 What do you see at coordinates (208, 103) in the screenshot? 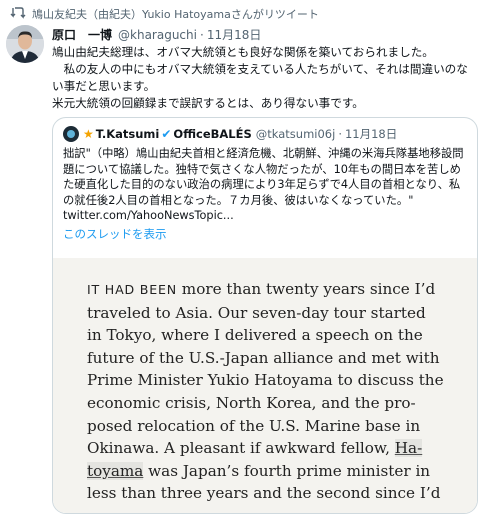
I see `tweet-line: 米元大統領の回顧録まで誤訳するとは、あり得ない事です。` at bounding box center [208, 103].